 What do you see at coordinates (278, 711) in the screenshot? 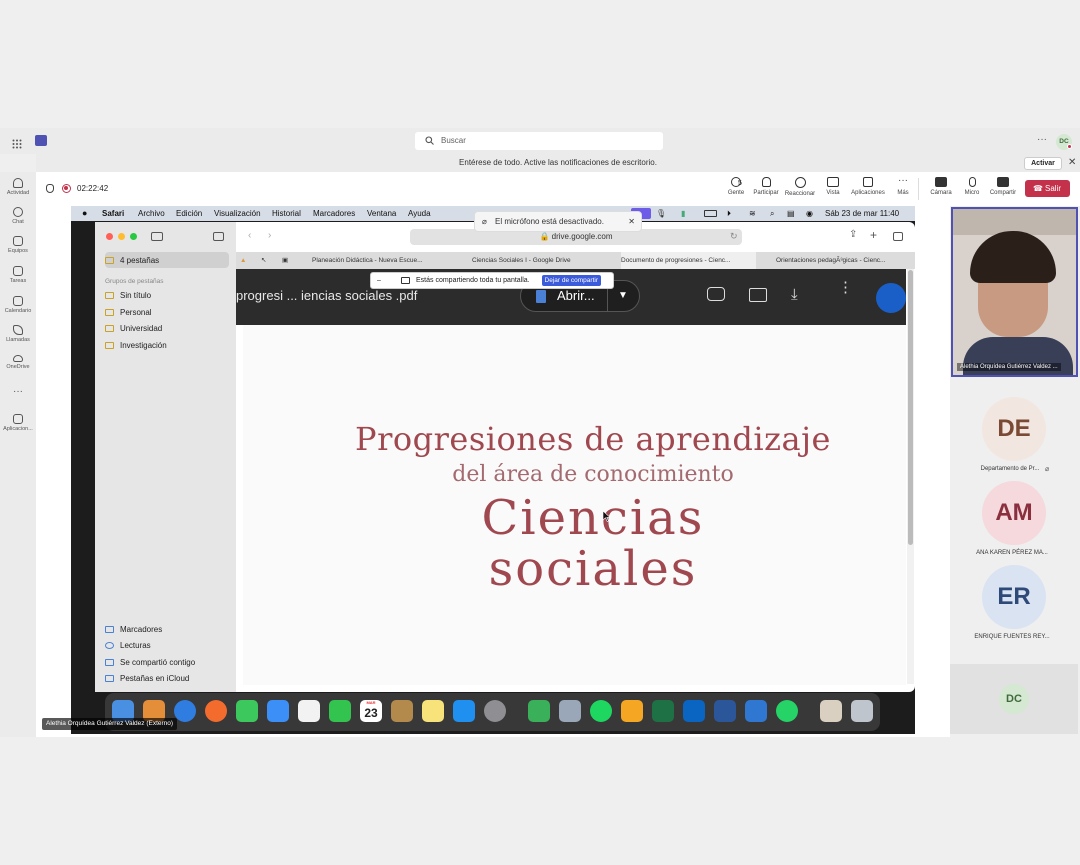
I see `mail-icon` at bounding box center [278, 711].